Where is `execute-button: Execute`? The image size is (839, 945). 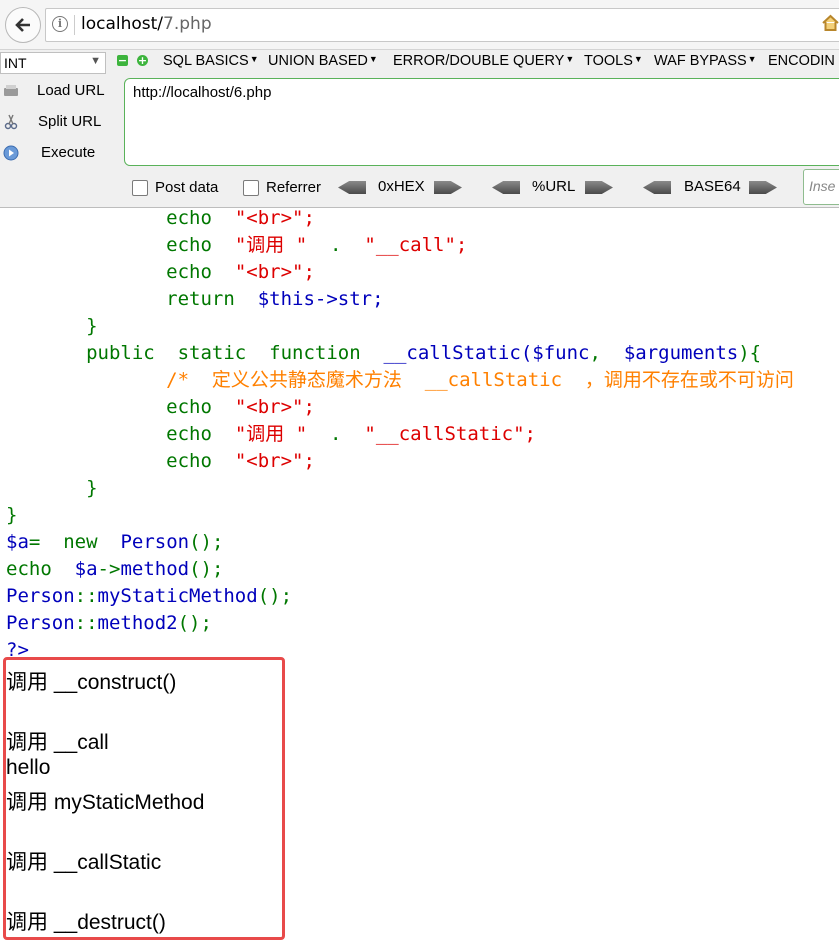
execute-button: Execute is located at coordinates (60, 154).